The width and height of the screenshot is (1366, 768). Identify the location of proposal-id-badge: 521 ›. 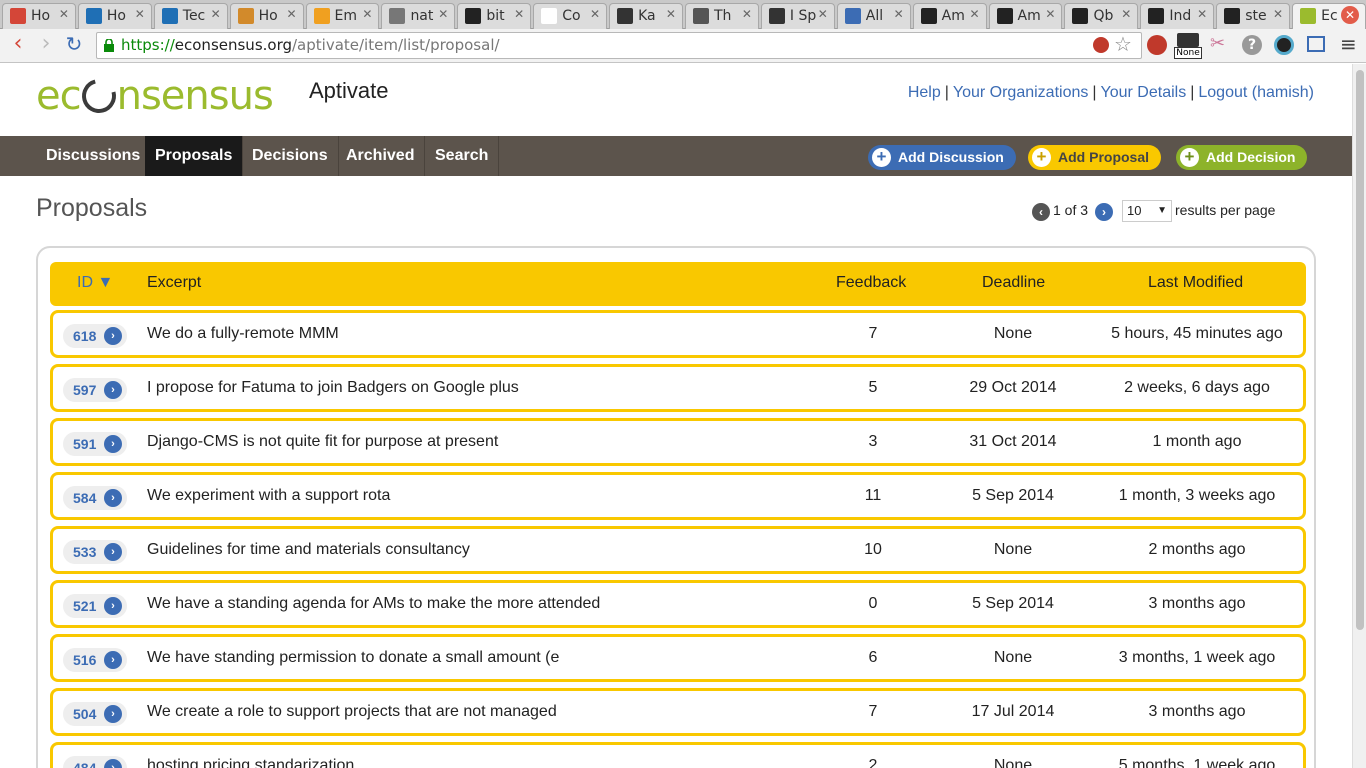
(95, 606).